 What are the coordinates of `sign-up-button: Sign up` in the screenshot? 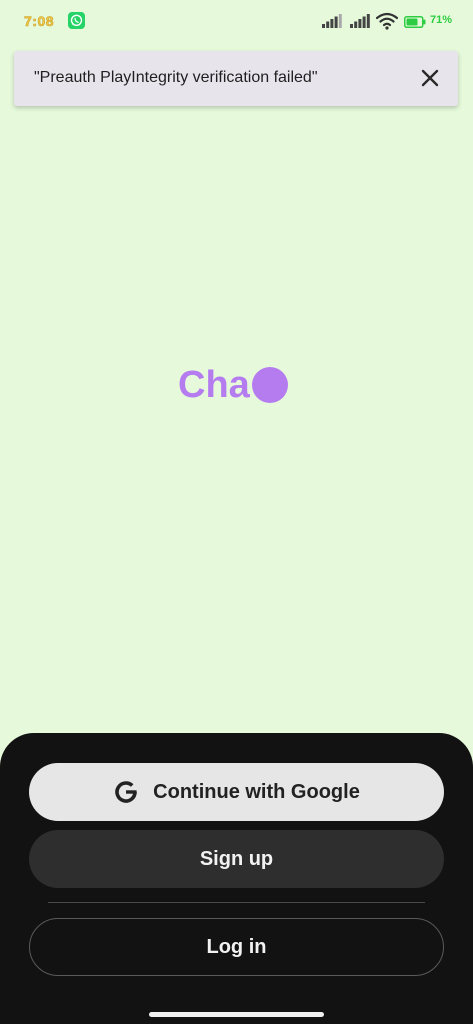 It's located at (236, 859).